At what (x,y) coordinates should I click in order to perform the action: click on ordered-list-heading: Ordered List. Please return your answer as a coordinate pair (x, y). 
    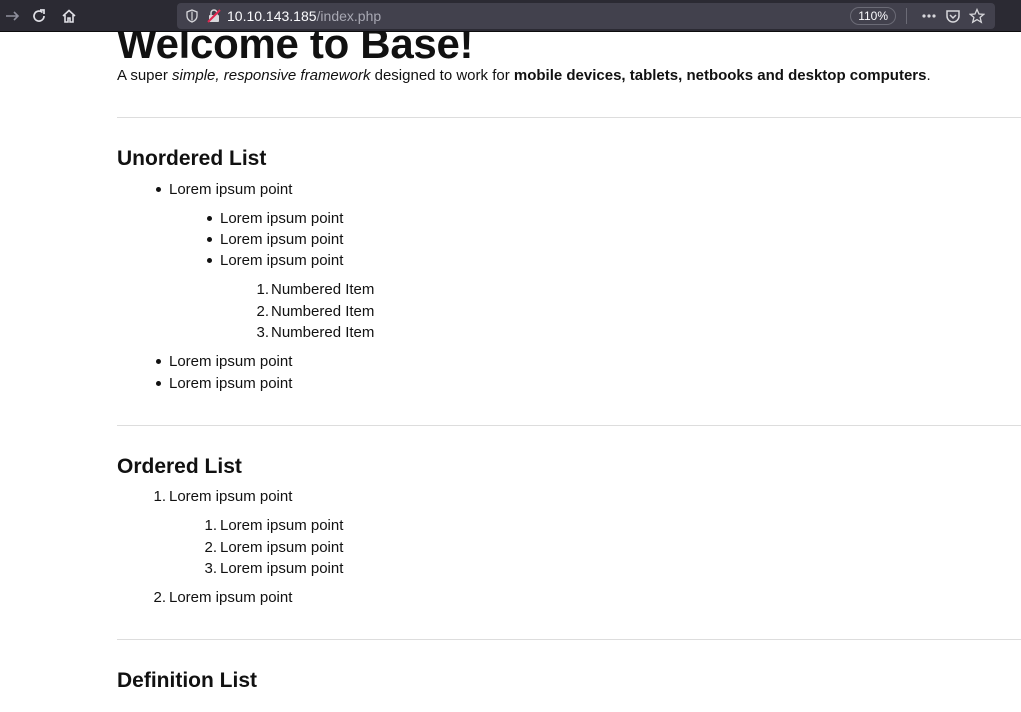
    Looking at the image, I should click on (179, 466).